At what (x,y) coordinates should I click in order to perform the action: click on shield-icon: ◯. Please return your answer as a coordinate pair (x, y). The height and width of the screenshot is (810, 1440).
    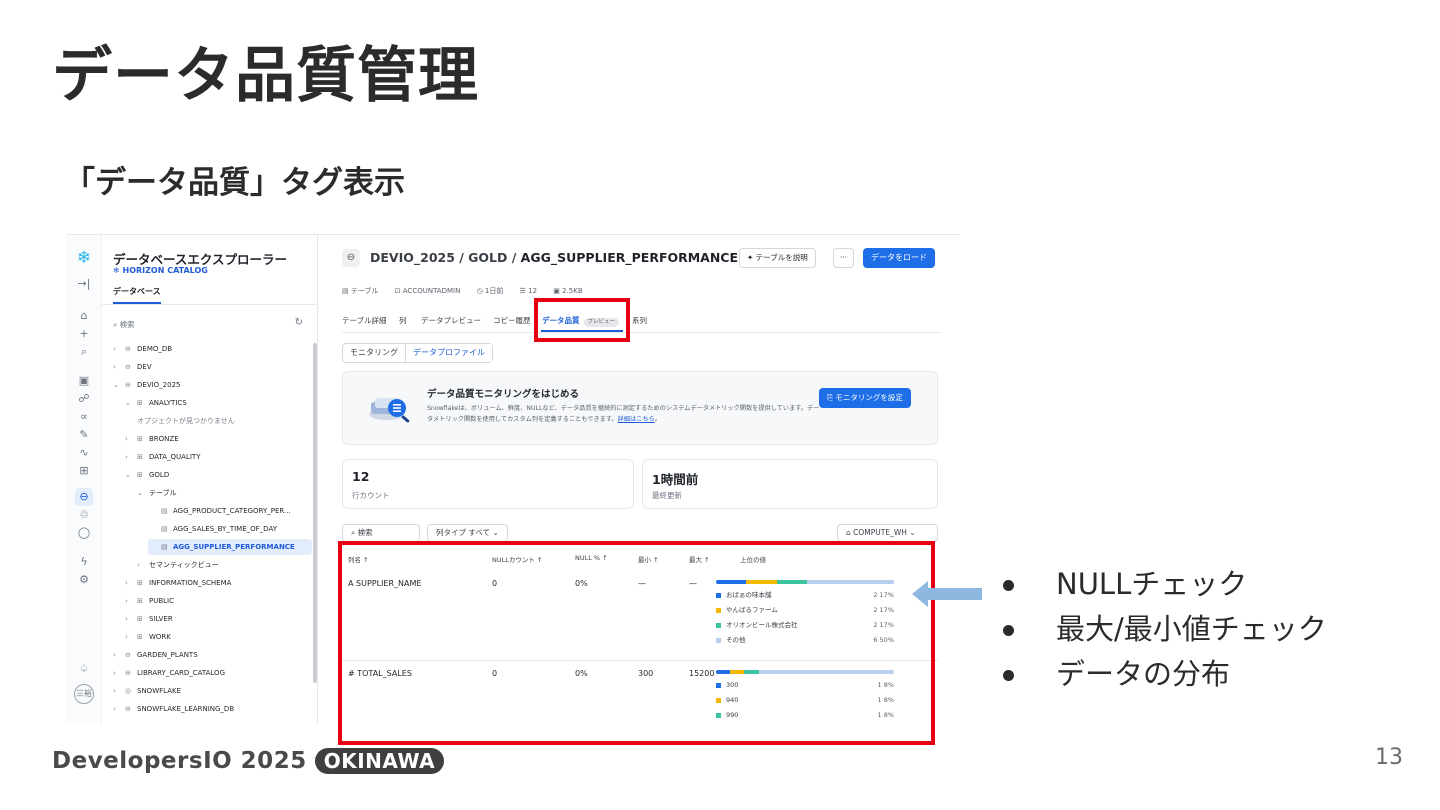
    Looking at the image, I should click on (84, 533).